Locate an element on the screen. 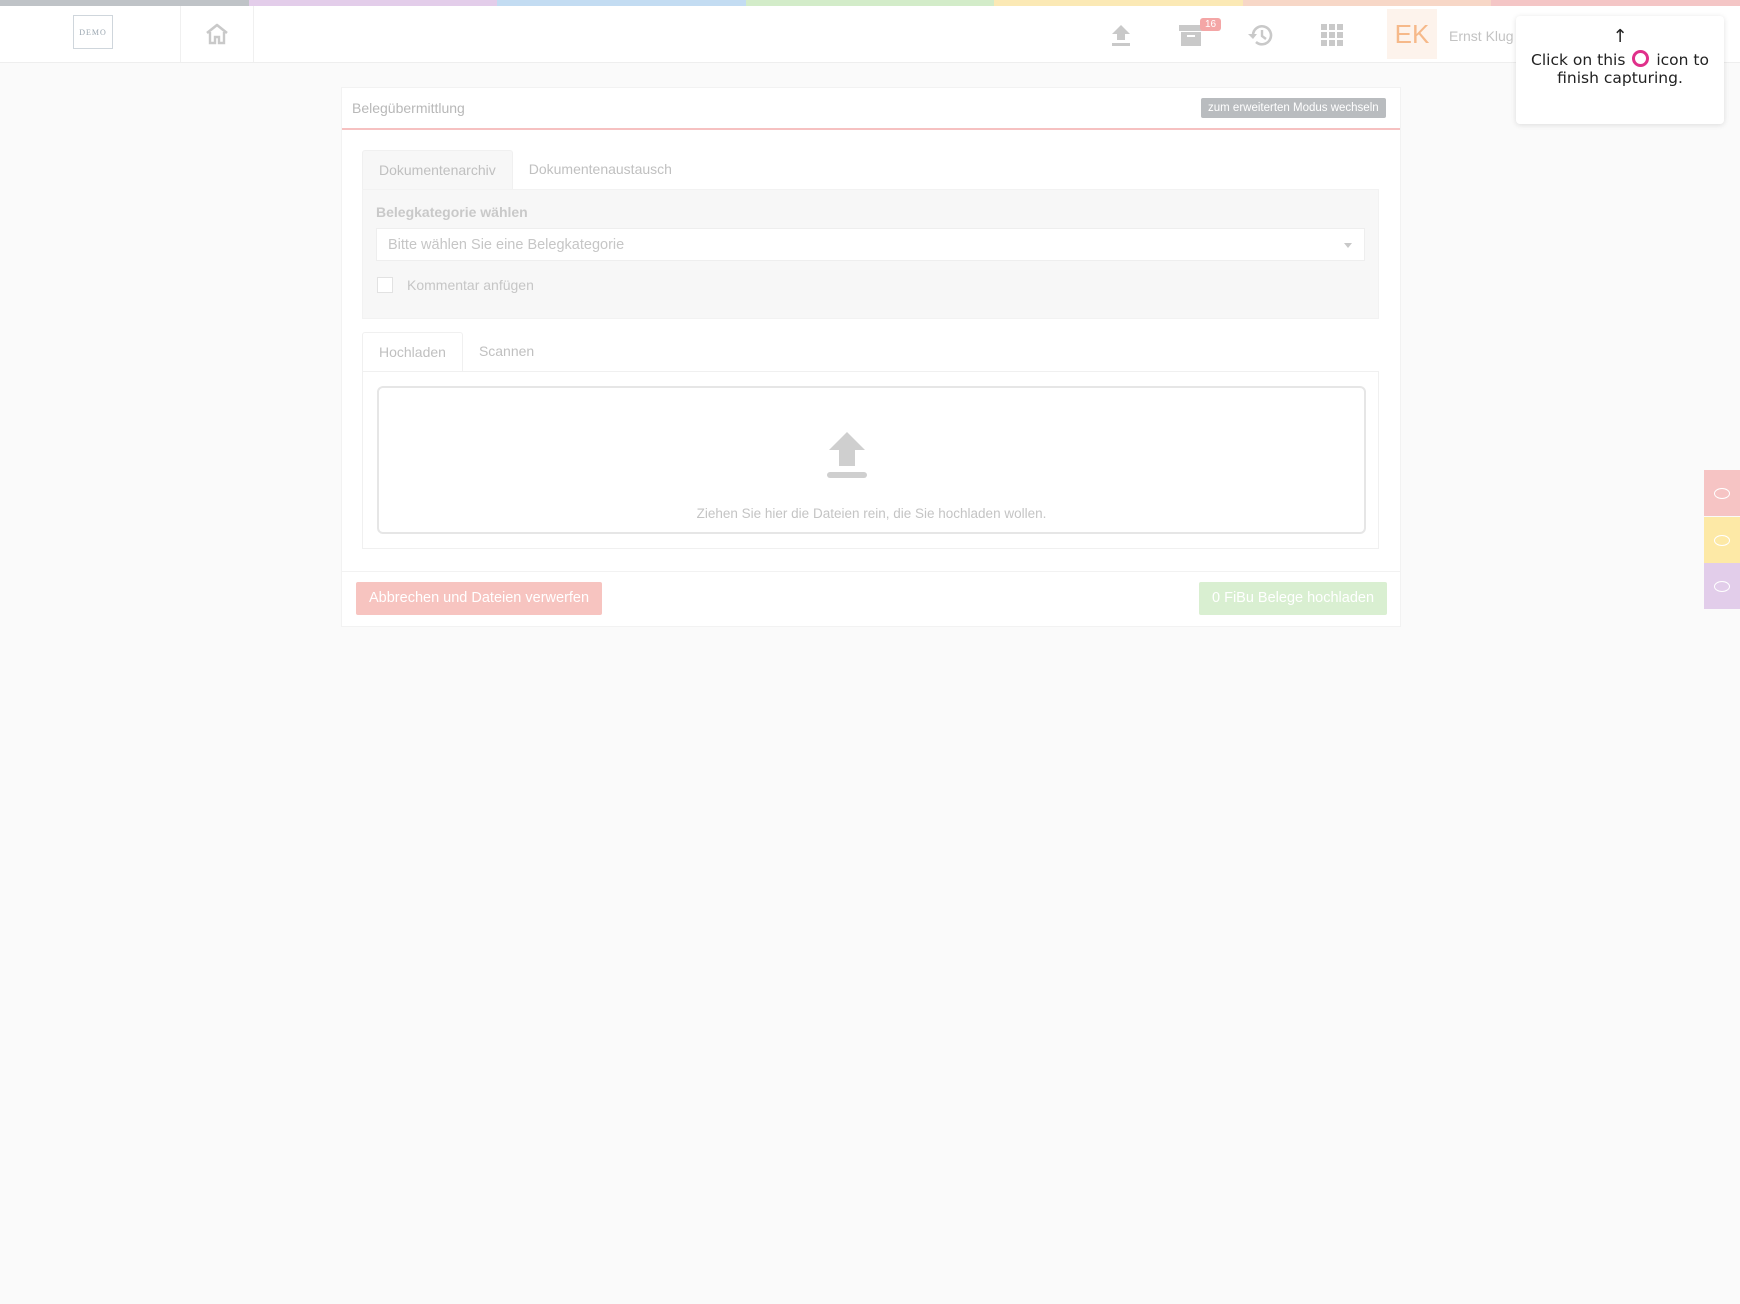  tooltip-text-start: Click on this is located at coordinates (1578, 60).